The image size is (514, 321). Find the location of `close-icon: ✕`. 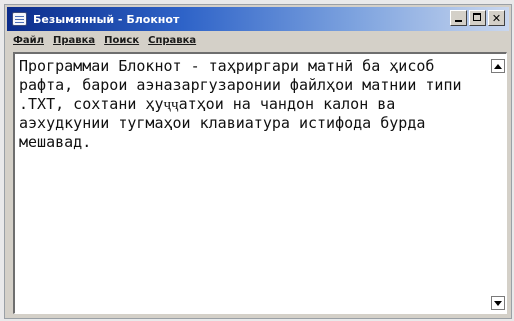

close-icon: ✕ is located at coordinates (496, 18).